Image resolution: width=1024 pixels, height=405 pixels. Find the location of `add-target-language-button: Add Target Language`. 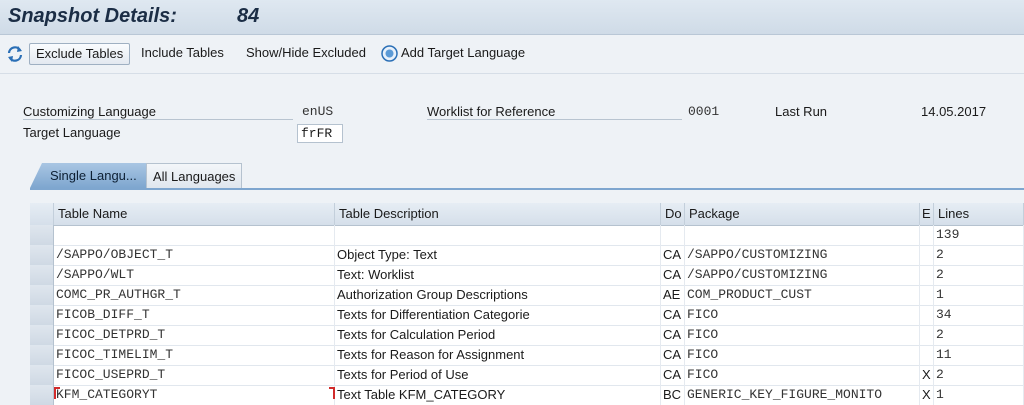

add-target-language-button: Add Target Language is located at coordinates (463, 53).